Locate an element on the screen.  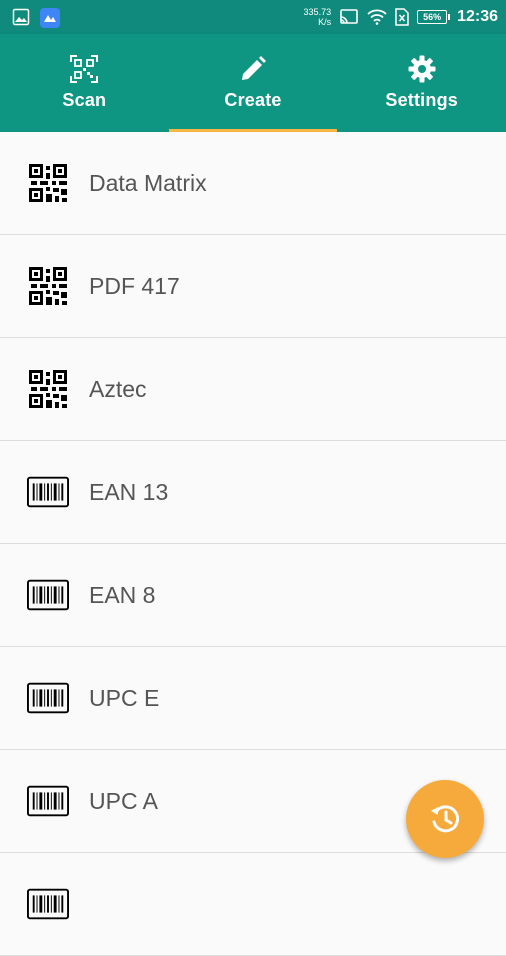
wifi-icon is located at coordinates (377, 17).